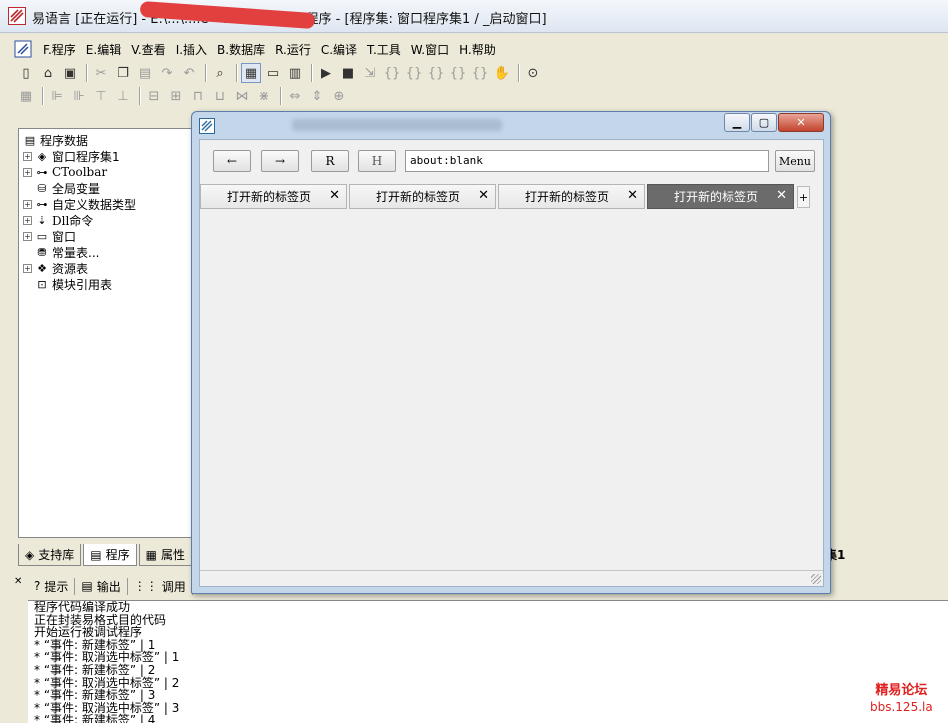  I want to click on copy-icon: ❐, so click(123, 73).